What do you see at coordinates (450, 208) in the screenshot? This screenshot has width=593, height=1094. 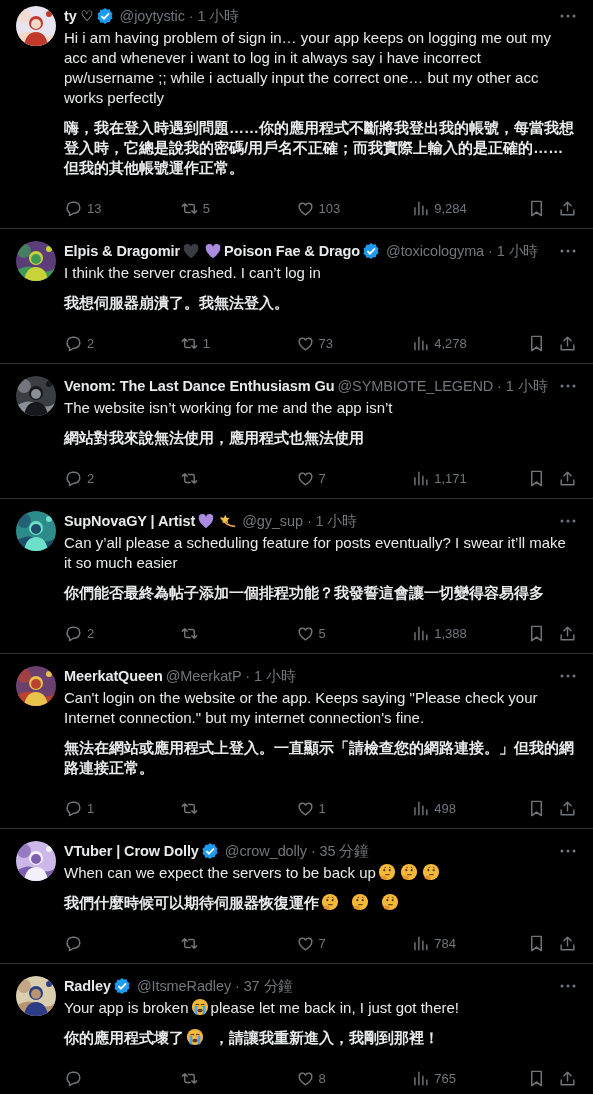 I see `views-count: 9,284` at bounding box center [450, 208].